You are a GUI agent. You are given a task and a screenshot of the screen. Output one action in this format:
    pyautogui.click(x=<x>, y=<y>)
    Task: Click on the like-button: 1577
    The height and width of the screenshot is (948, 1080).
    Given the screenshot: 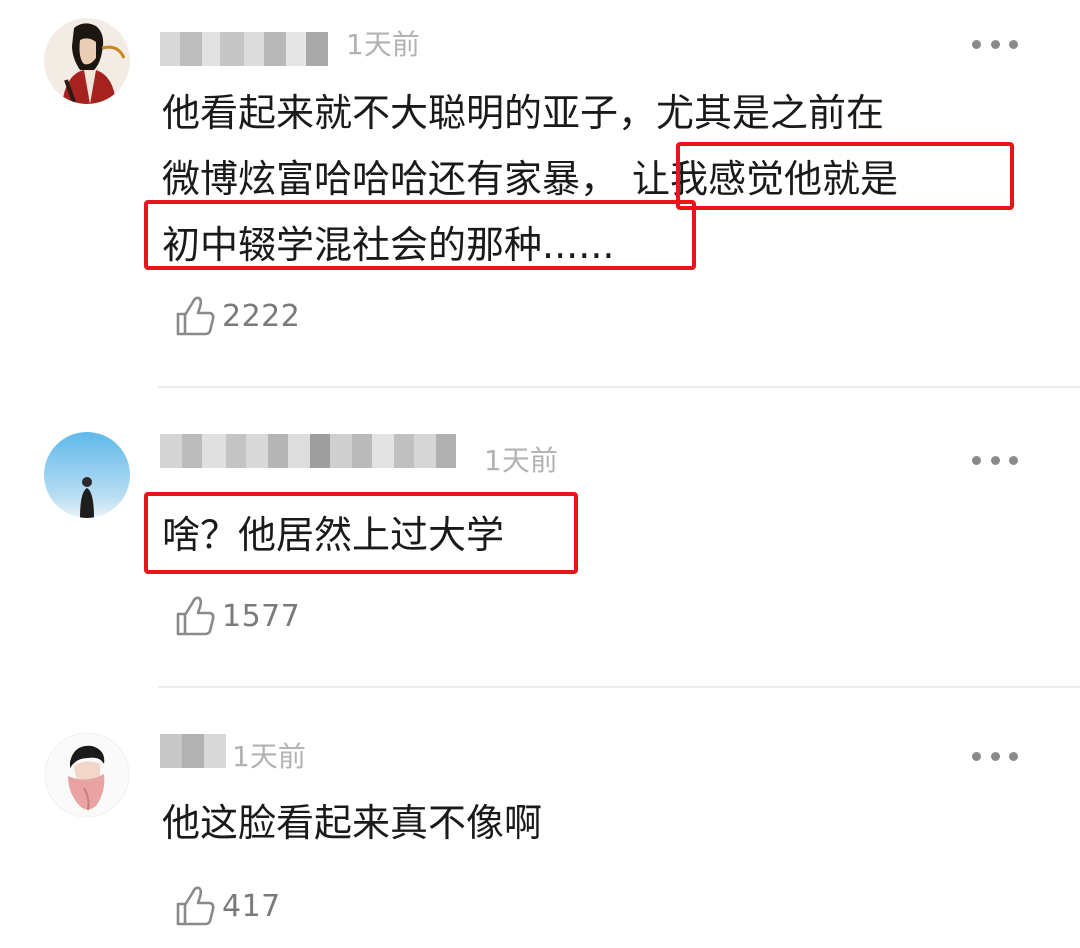 What is the action you would take?
    pyautogui.click(x=237, y=616)
    